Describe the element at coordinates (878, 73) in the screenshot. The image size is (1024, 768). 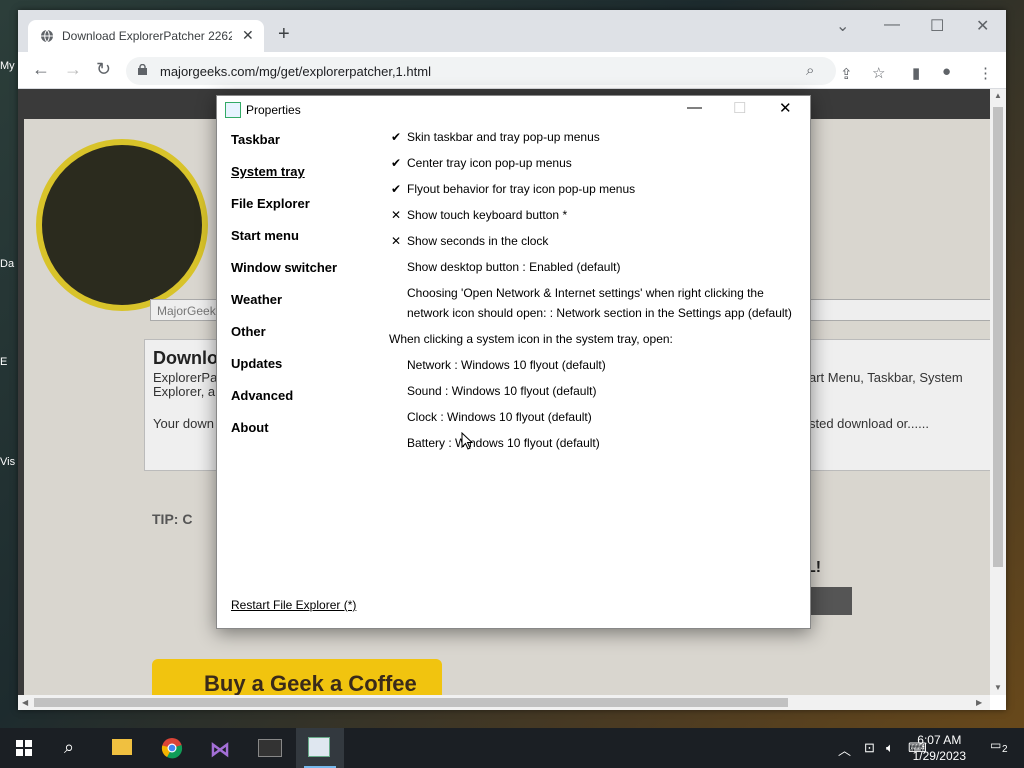
I see `bookmark-star-icon: ☆` at that location.